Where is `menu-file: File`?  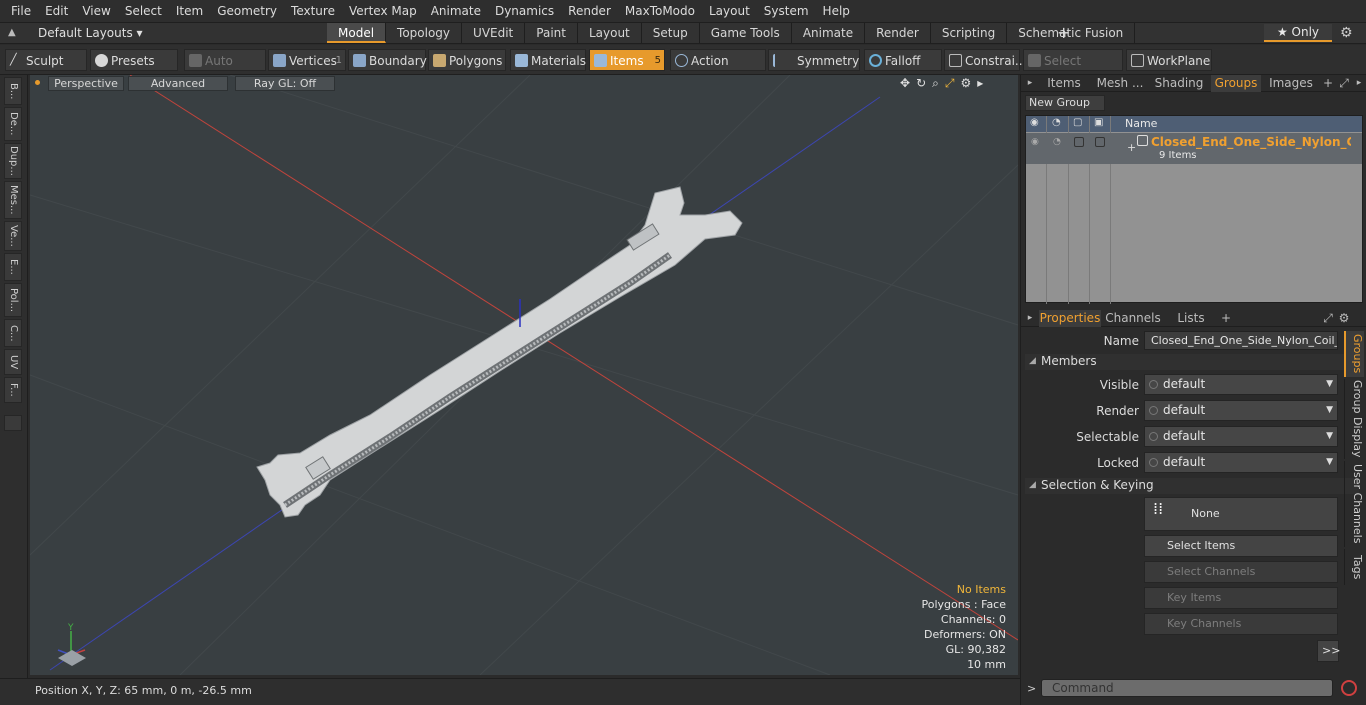 menu-file: File is located at coordinates (21, 11).